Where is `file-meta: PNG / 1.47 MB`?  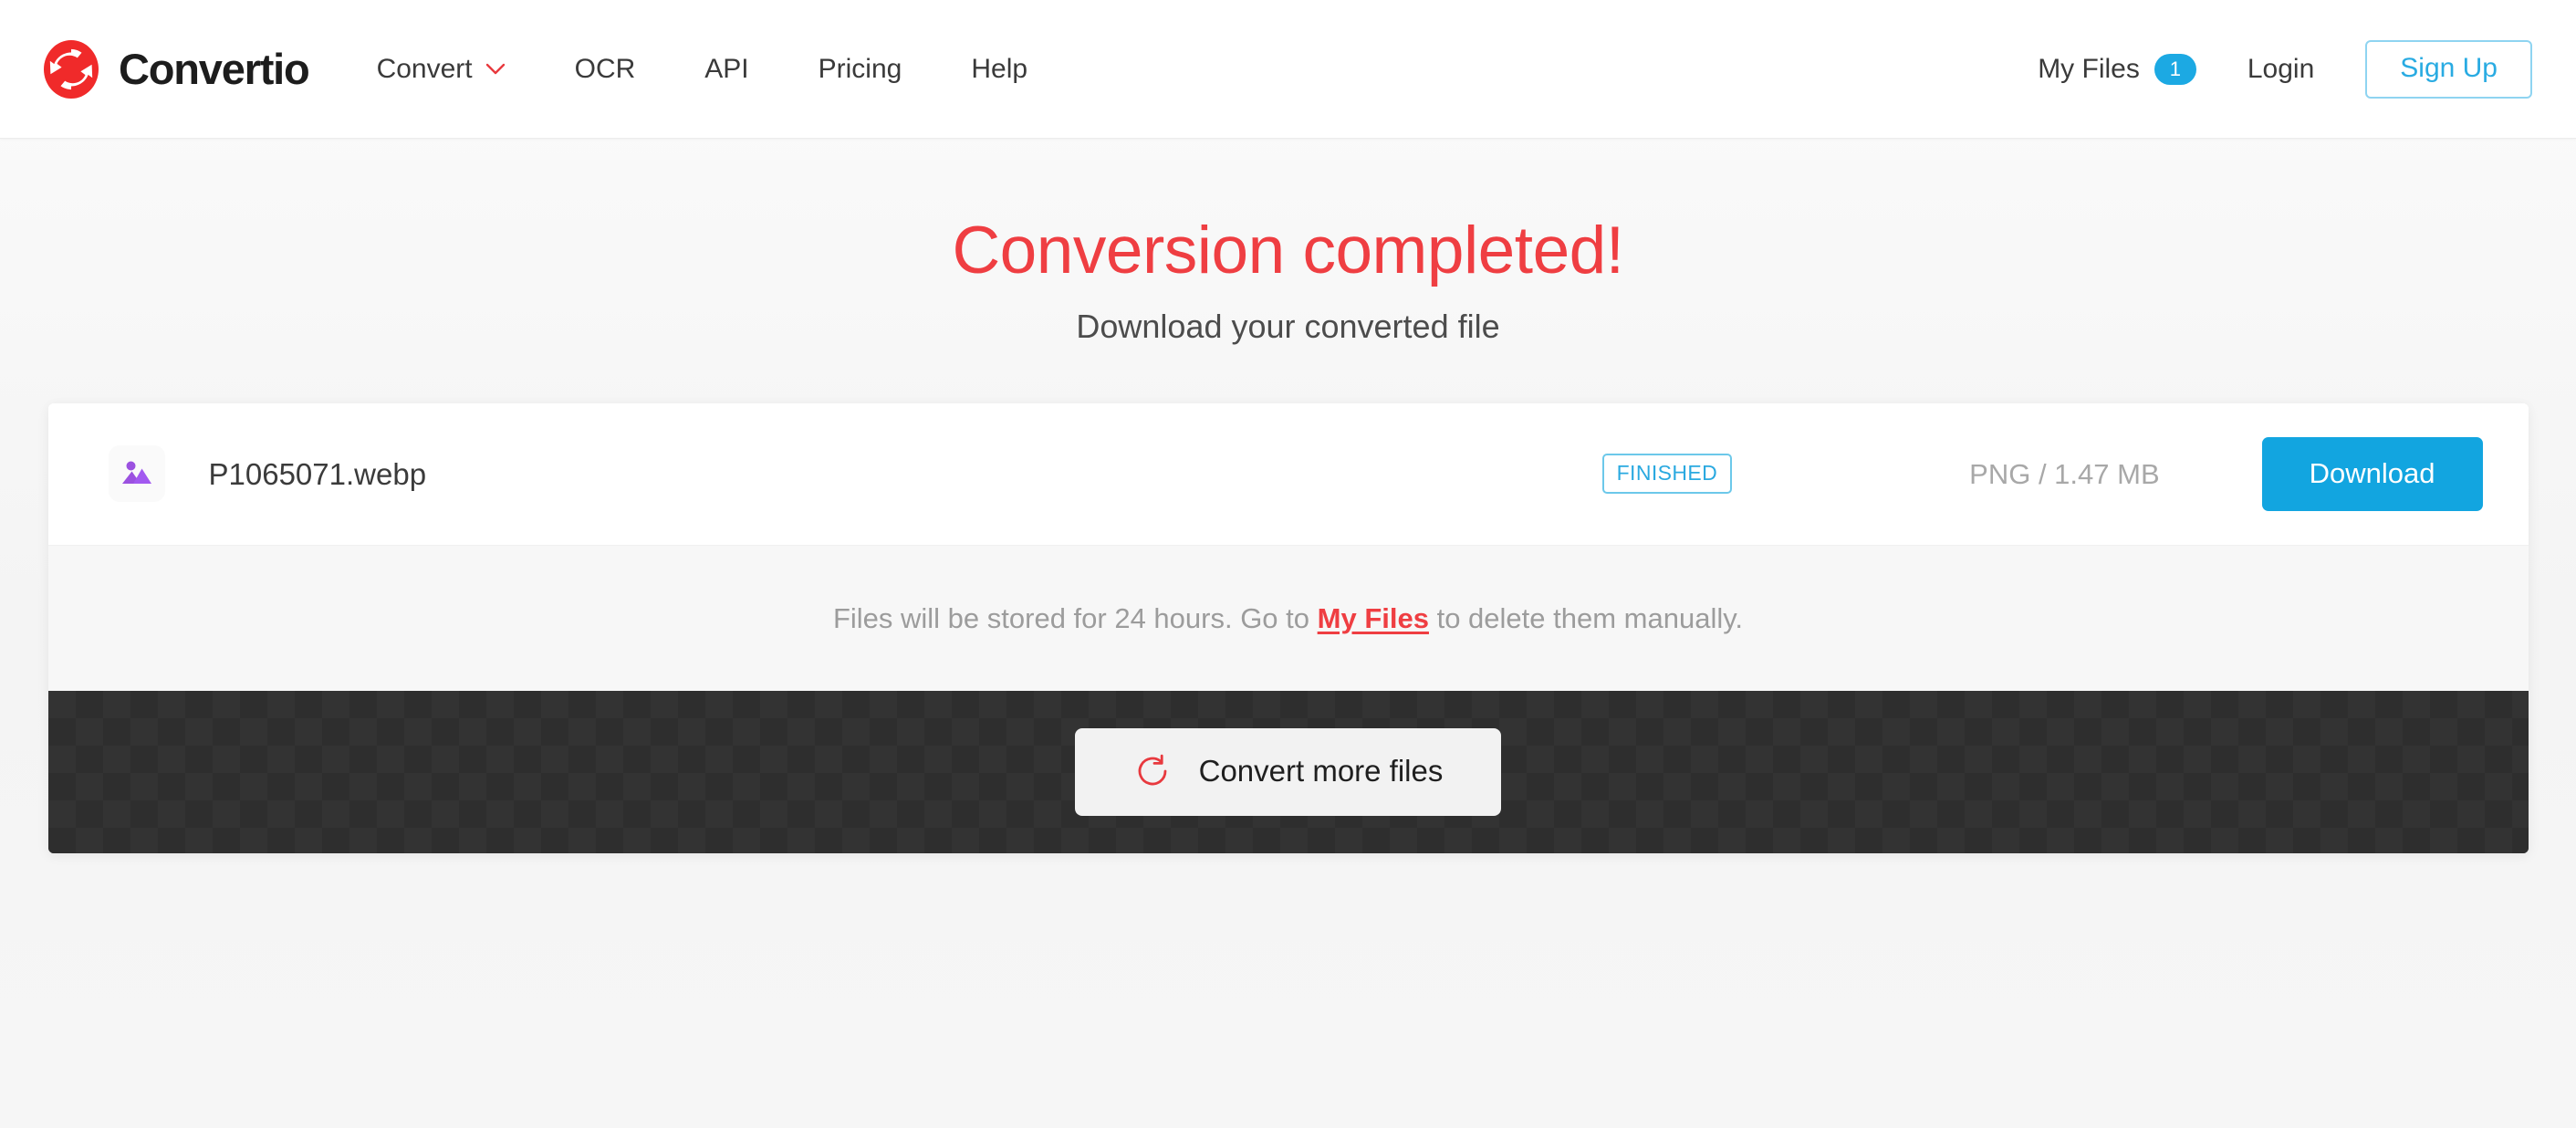 file-meta: PNG / 1.47 MB is located at coordinates (2064, 473).